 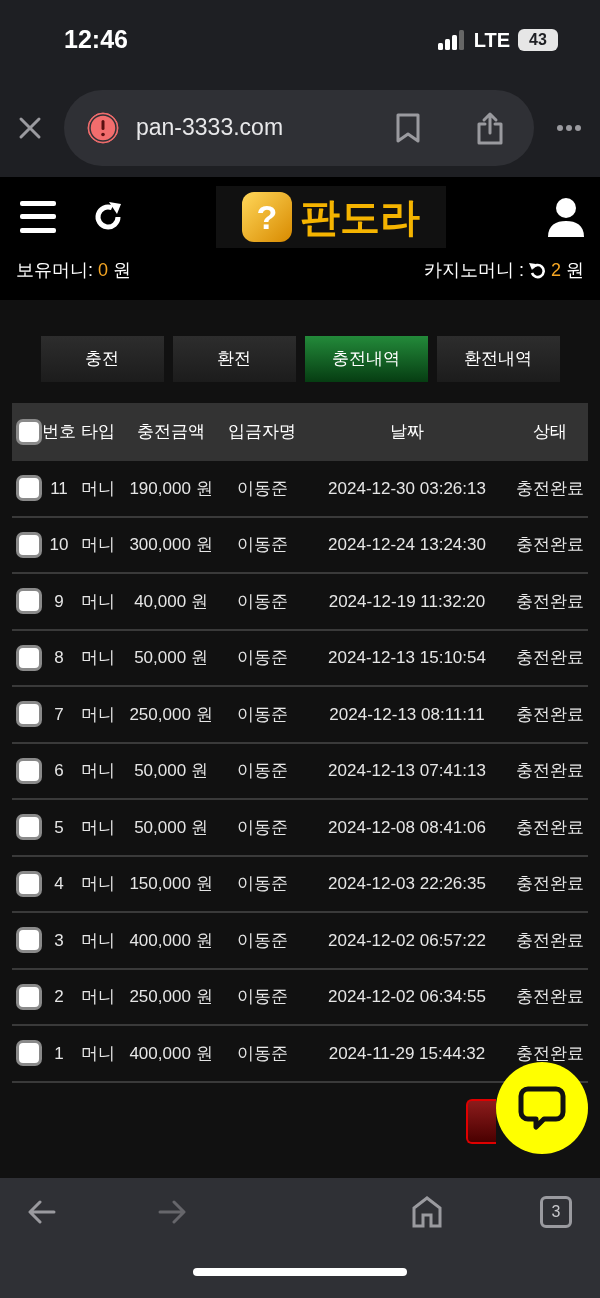 I want to click on logo-text: 판도라, so click(x=360, y=217).